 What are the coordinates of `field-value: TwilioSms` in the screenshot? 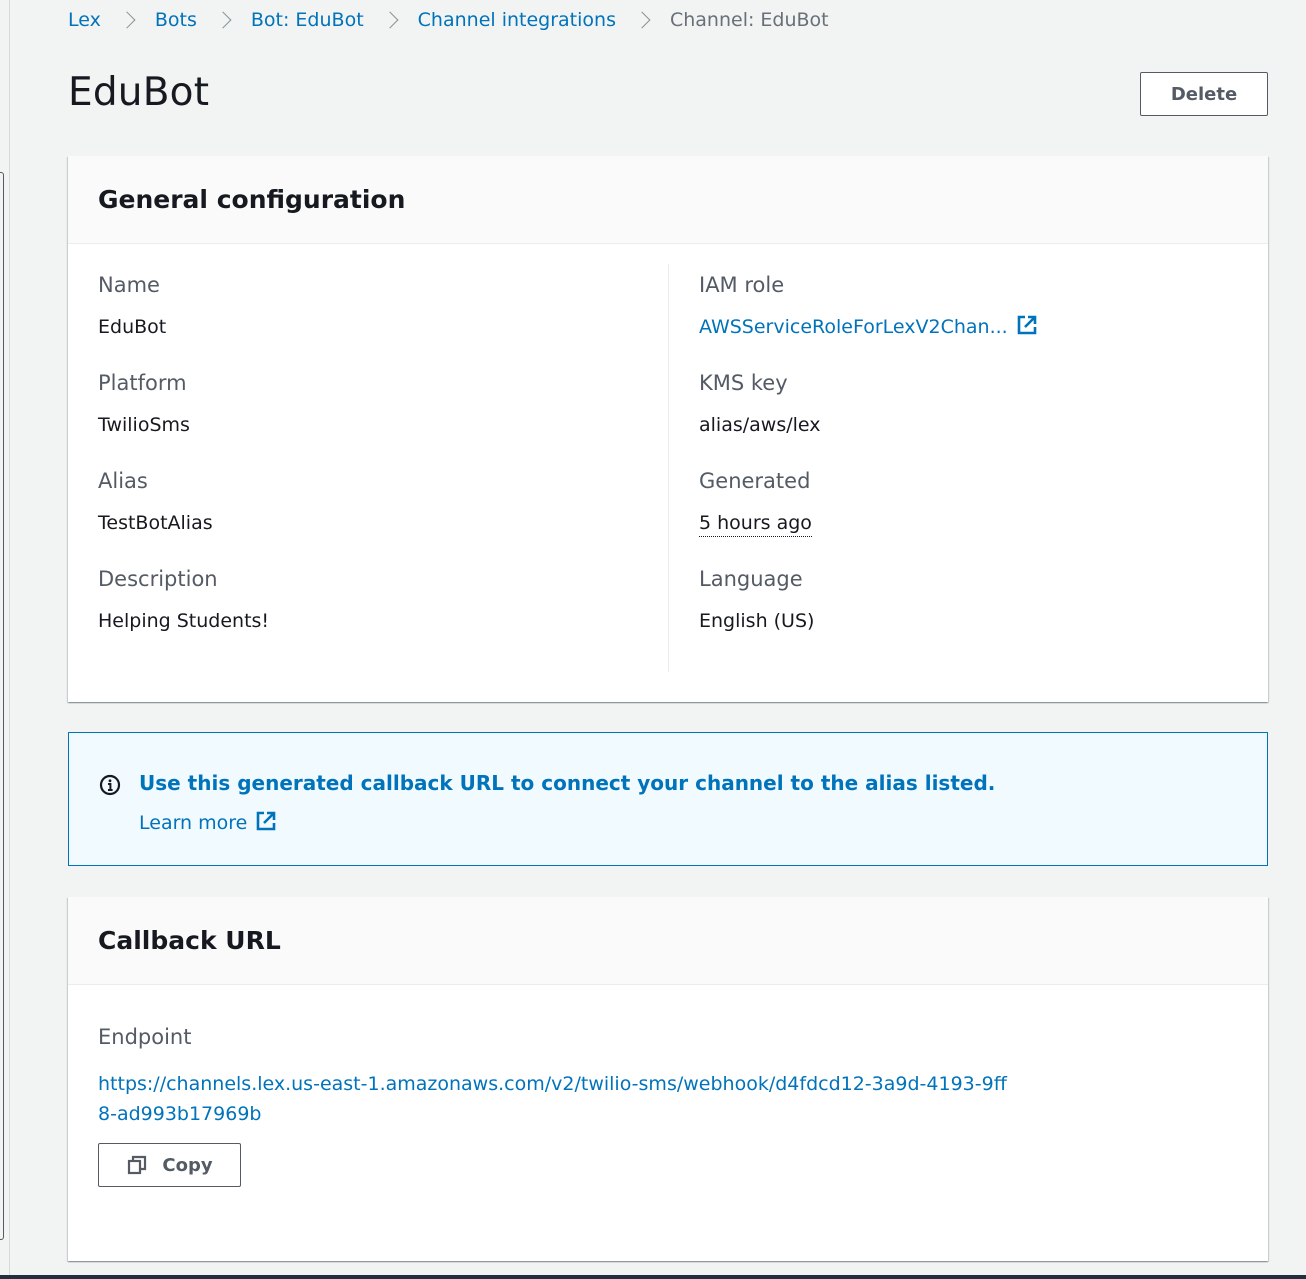 It's located at (144, 425).